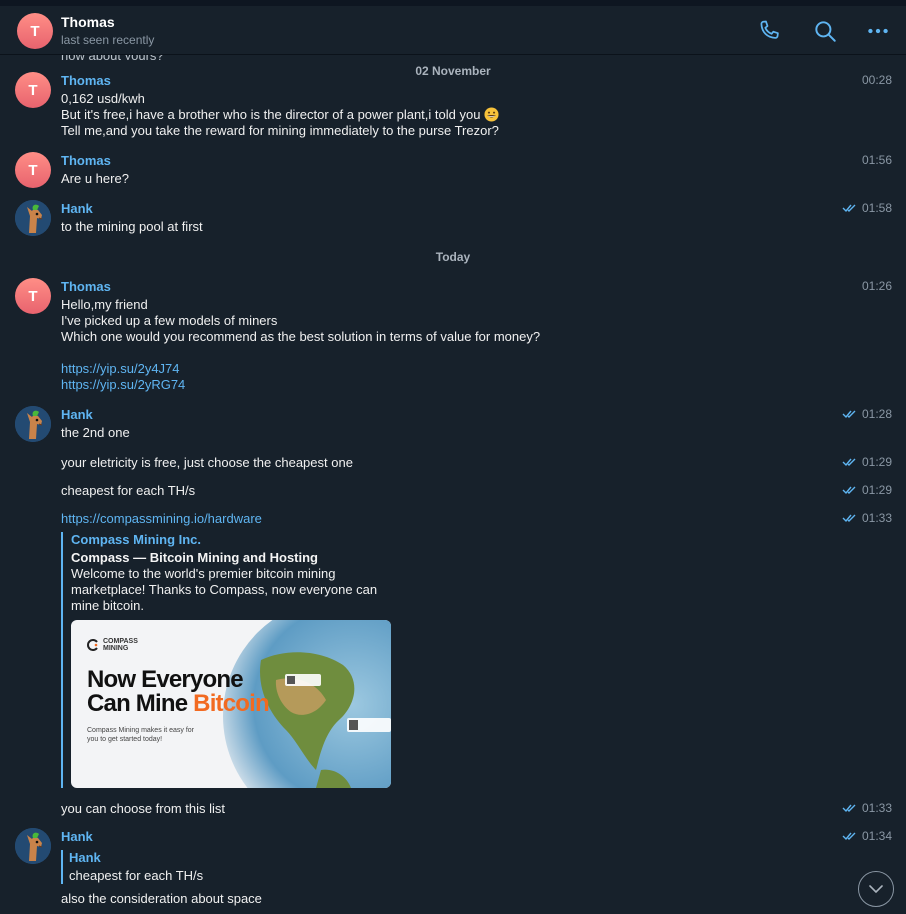  Describe the element at coordinates (161, 898) in the screenshot. I see `message-text: also the consideration about space` at that location.